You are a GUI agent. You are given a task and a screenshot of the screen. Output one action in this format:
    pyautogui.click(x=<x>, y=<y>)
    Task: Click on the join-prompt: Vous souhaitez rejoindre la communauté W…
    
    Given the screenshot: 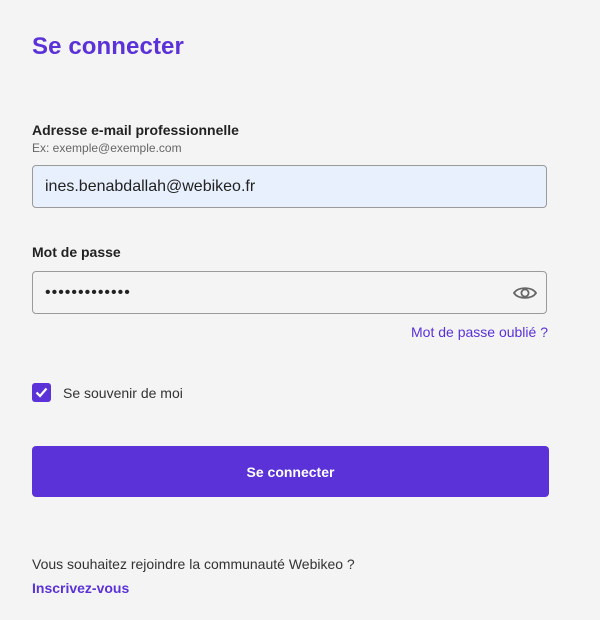 What is the action you would take?
    pyautogui.click(x=193, y=564)
    